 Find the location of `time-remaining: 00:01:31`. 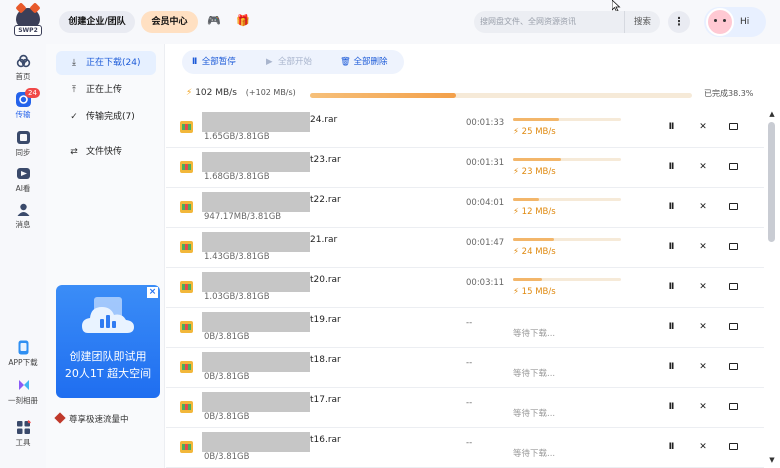

time-remaining: 00:01:31 is located at coordinates (485, 163).